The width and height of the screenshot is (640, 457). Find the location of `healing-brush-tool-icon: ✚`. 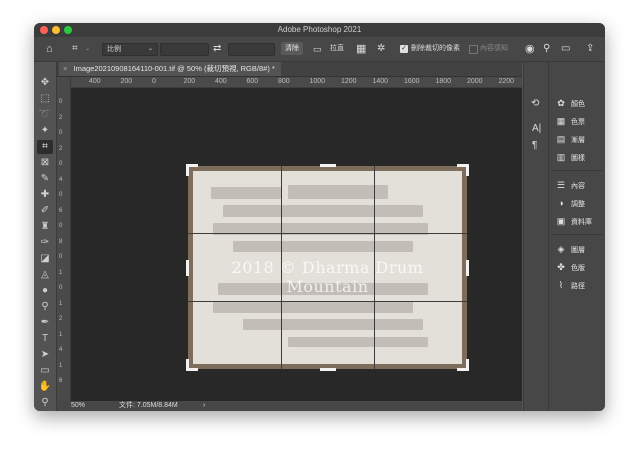

healing-brush-tool-icon: ✚ is located at coordinates (45, 195).